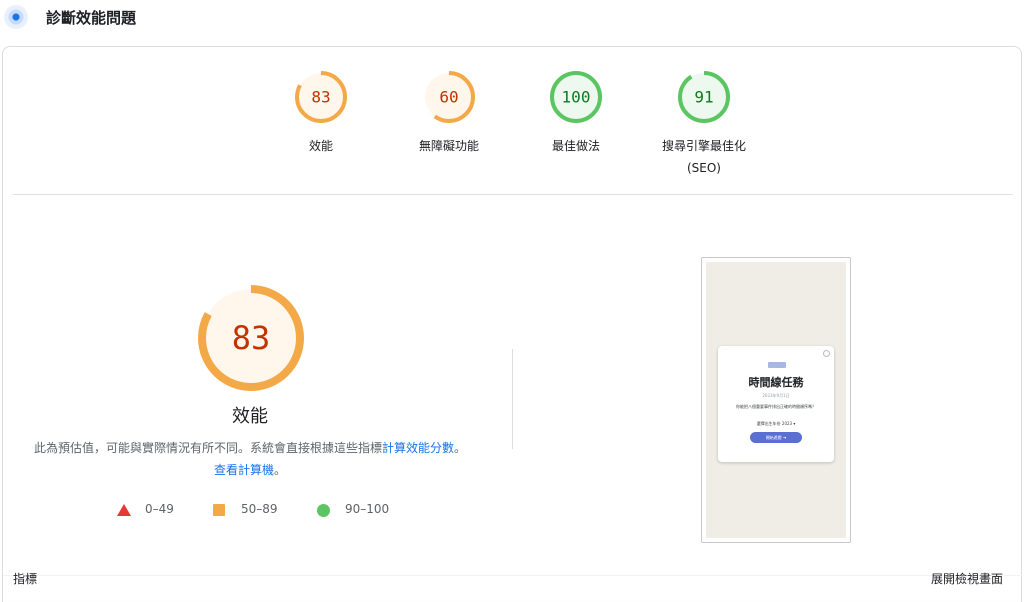  Describe the element at coordinates (512, 18) in the screenshot. I see `page-header: 診斷效能問題` at that location.